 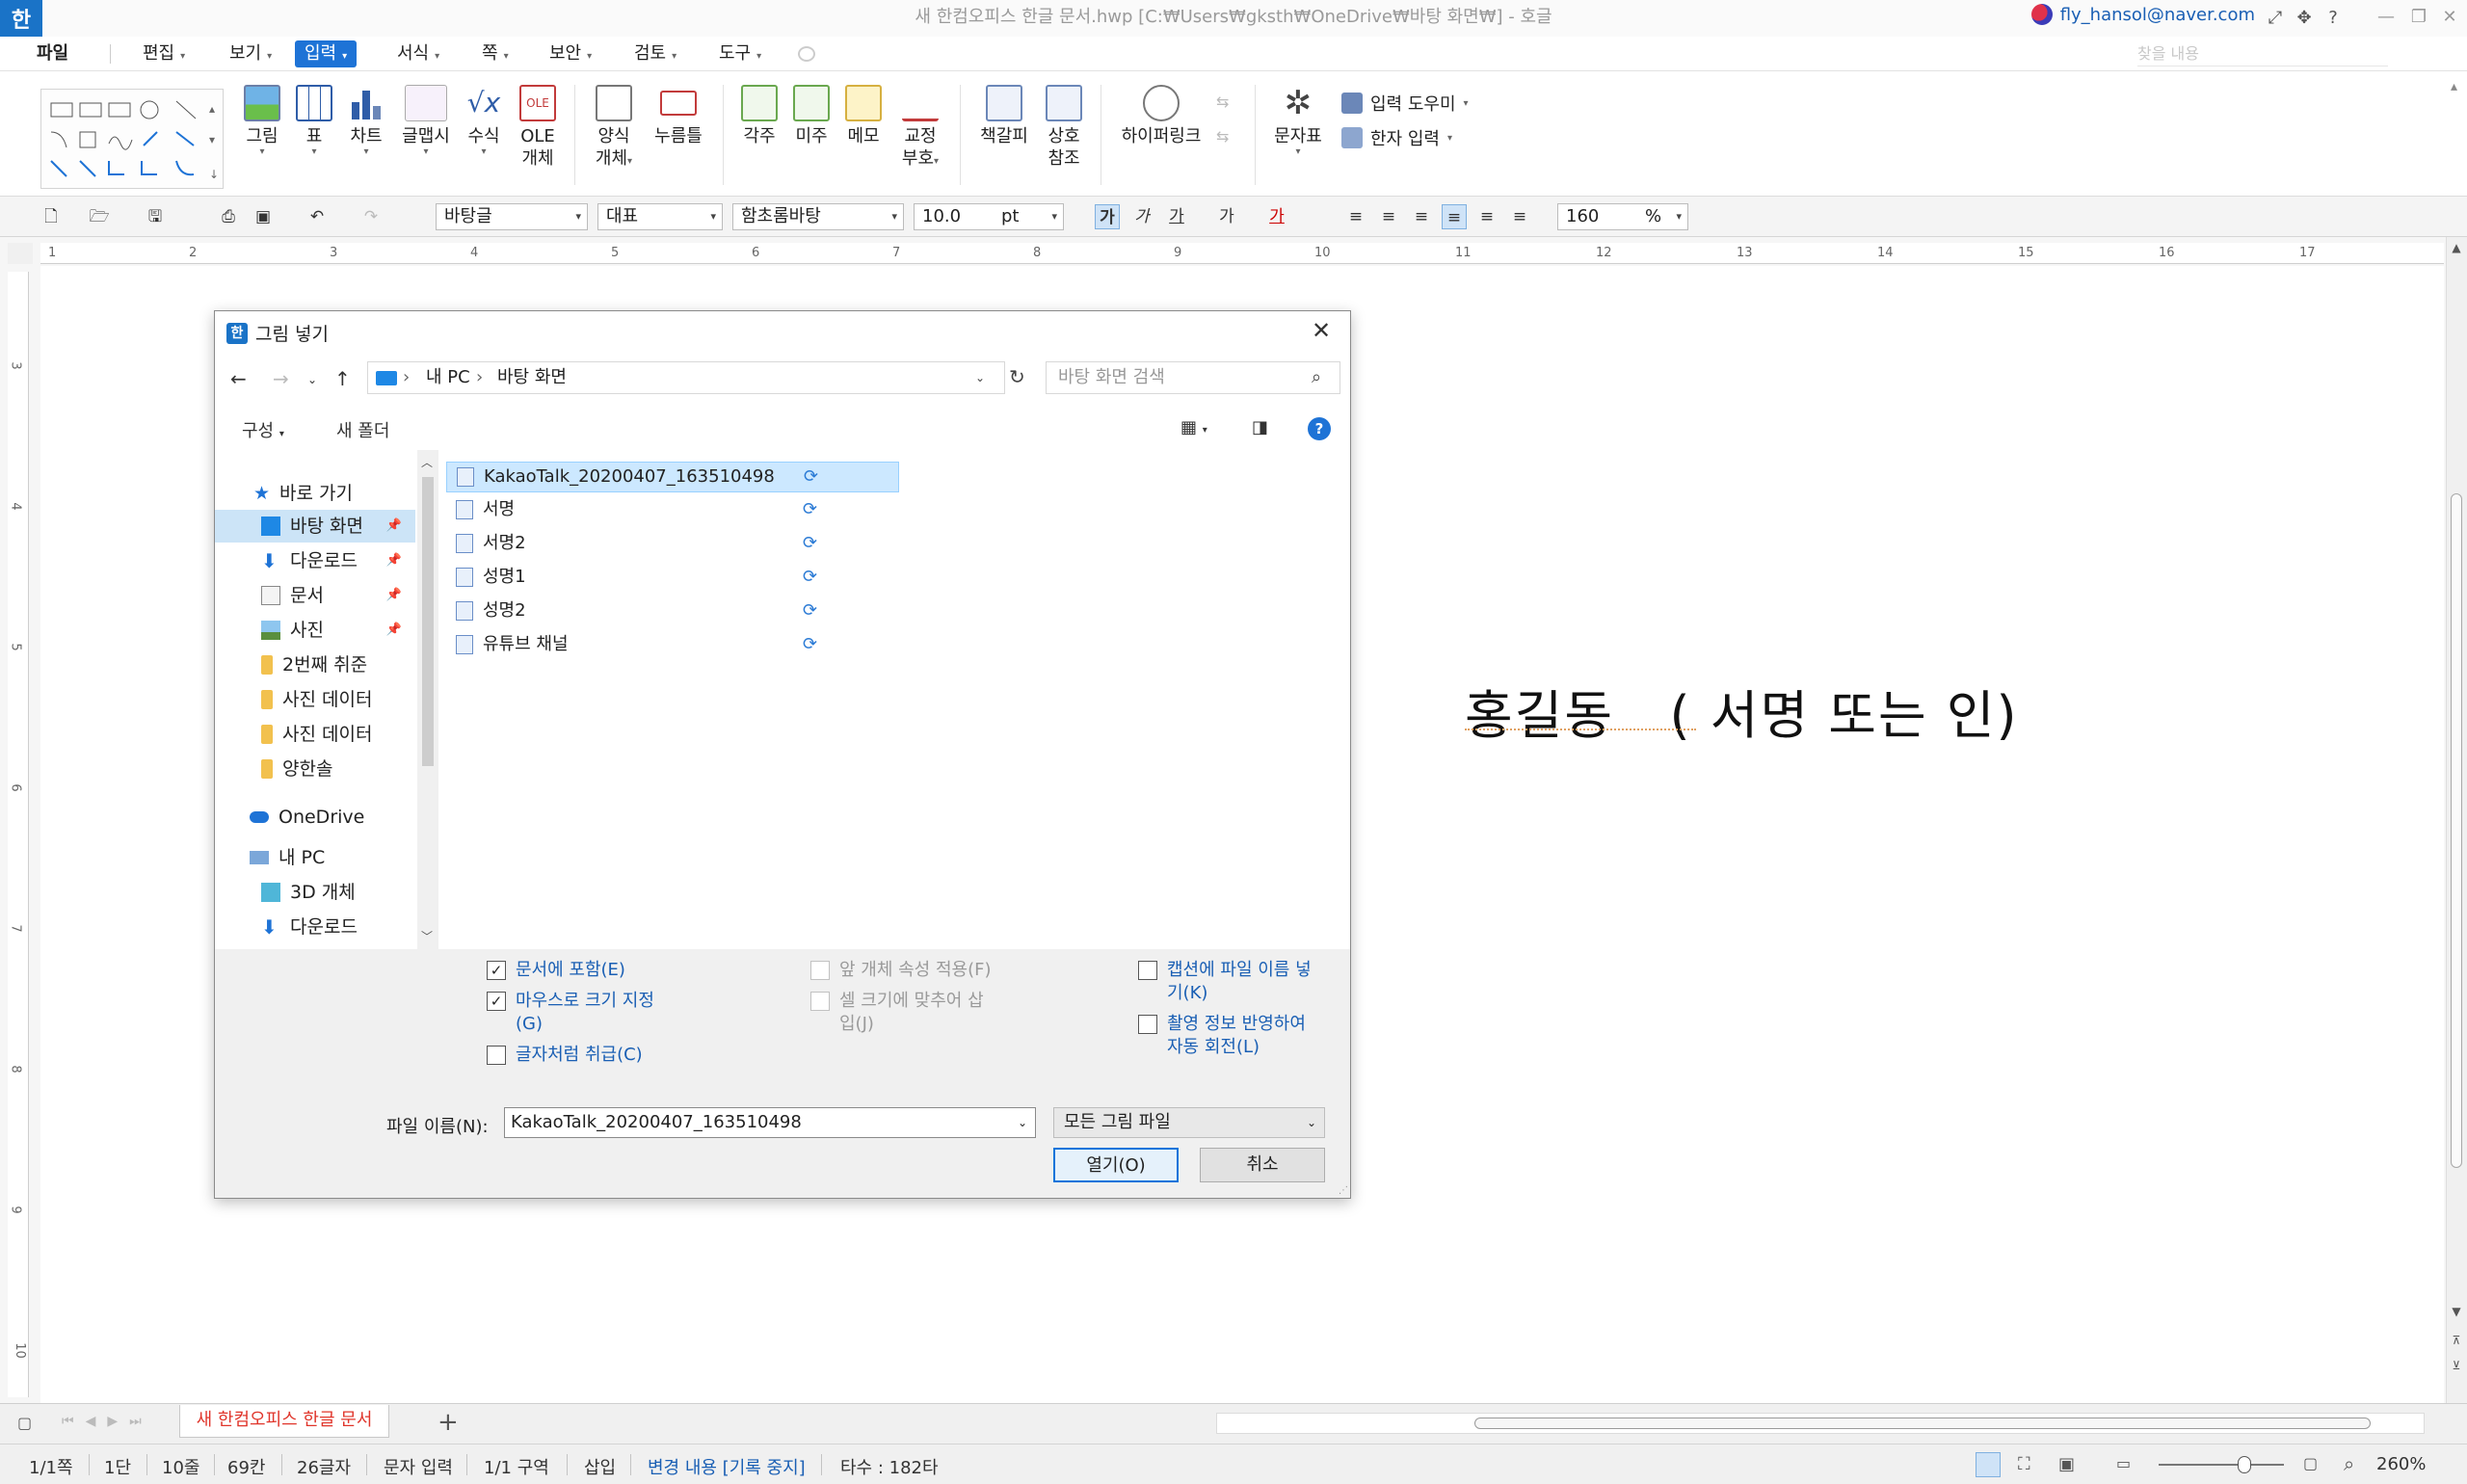 I want to click on nav-item-3d: 3D 개체, so click(x=315, y=892).